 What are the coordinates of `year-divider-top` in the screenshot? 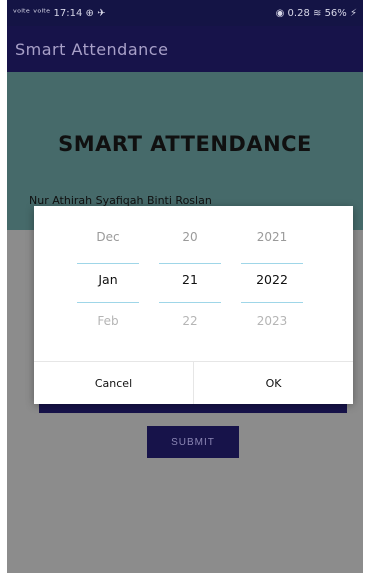 It's located at (272, 263).